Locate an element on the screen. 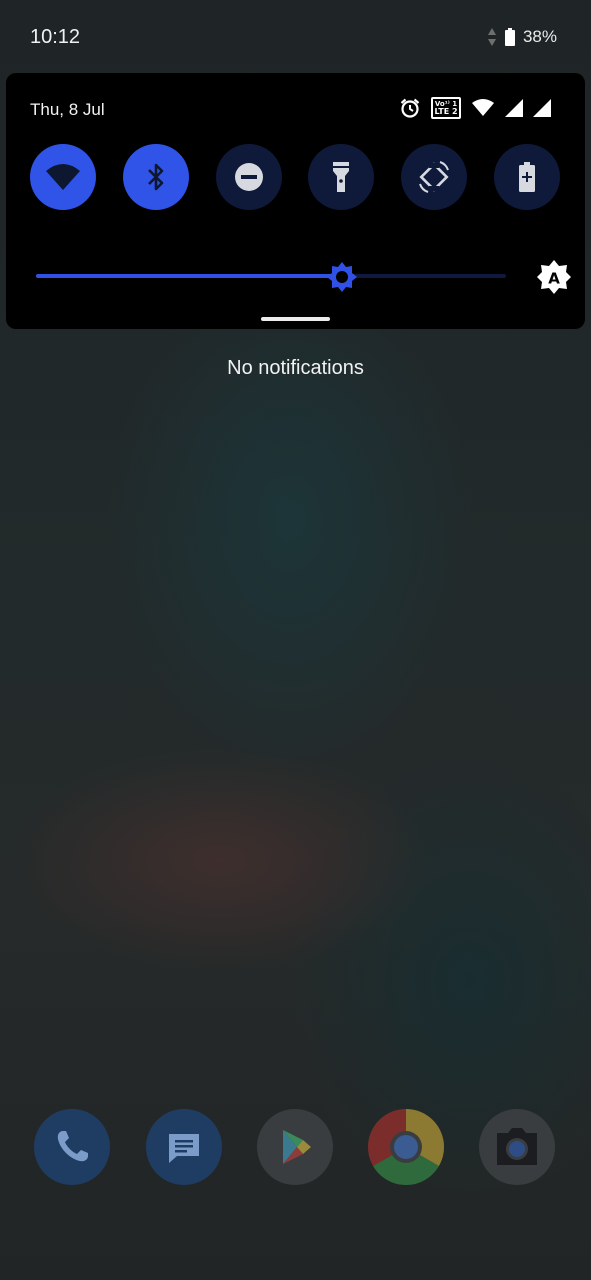  tile-bluetooth is located at coordinates (156, 177).